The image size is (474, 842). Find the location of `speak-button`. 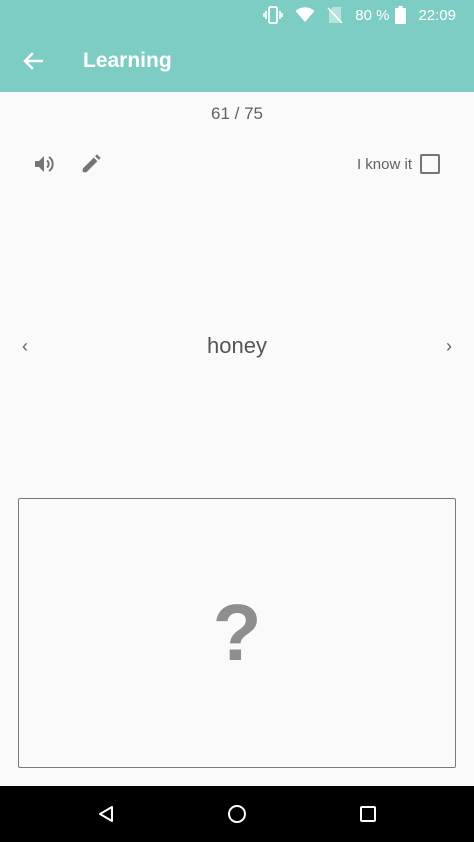

speak-button is located at coordinates (44, 164).